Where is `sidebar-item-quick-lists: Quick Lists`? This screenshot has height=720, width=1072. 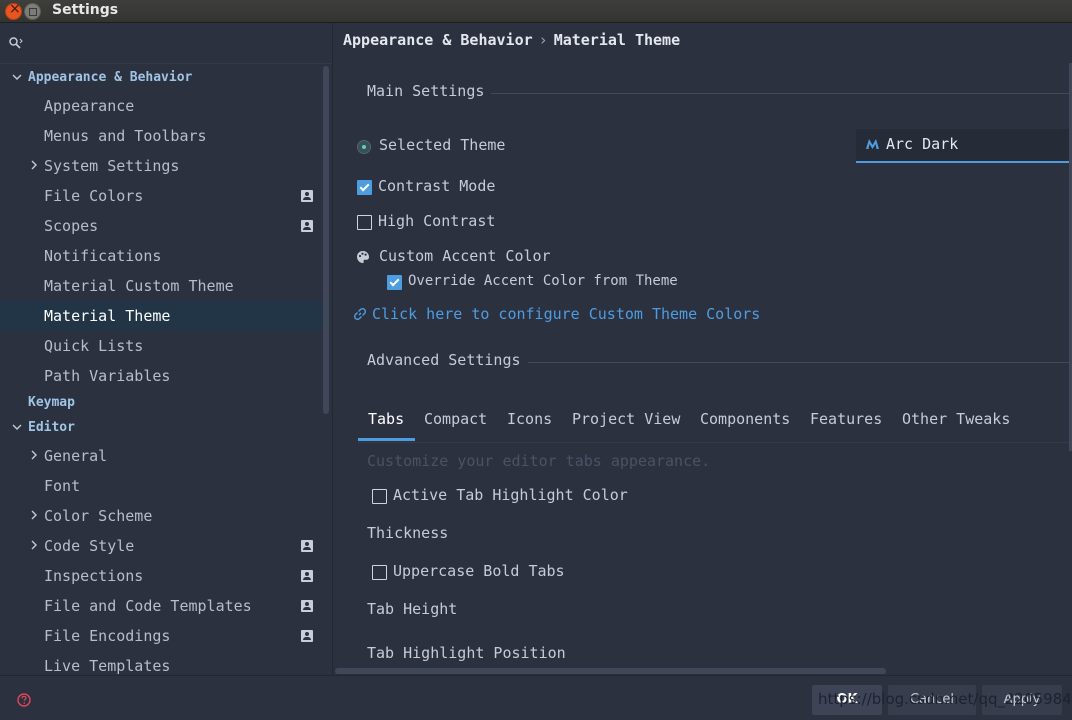
sidebar-item-quick-lists: Quick Lists is located at coordinates (165, 346).